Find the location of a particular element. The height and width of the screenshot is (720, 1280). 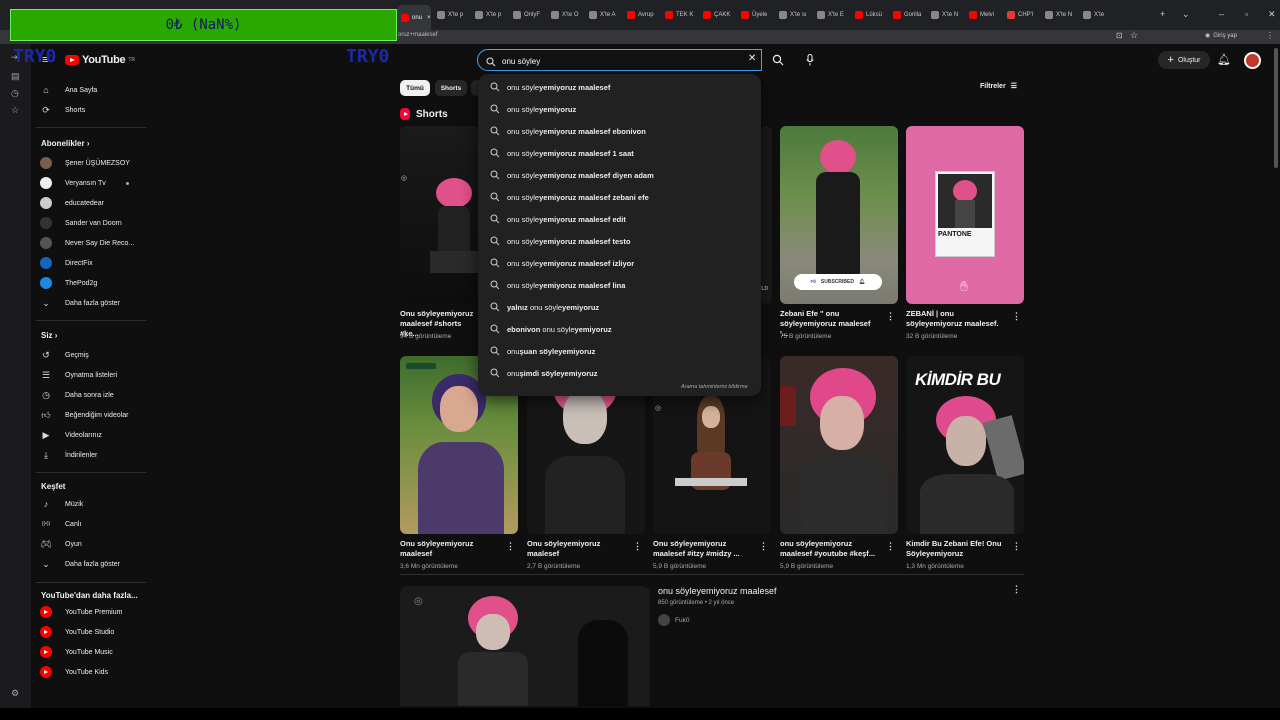

browser-tab: Melvi is located at coordinates (987, 15).